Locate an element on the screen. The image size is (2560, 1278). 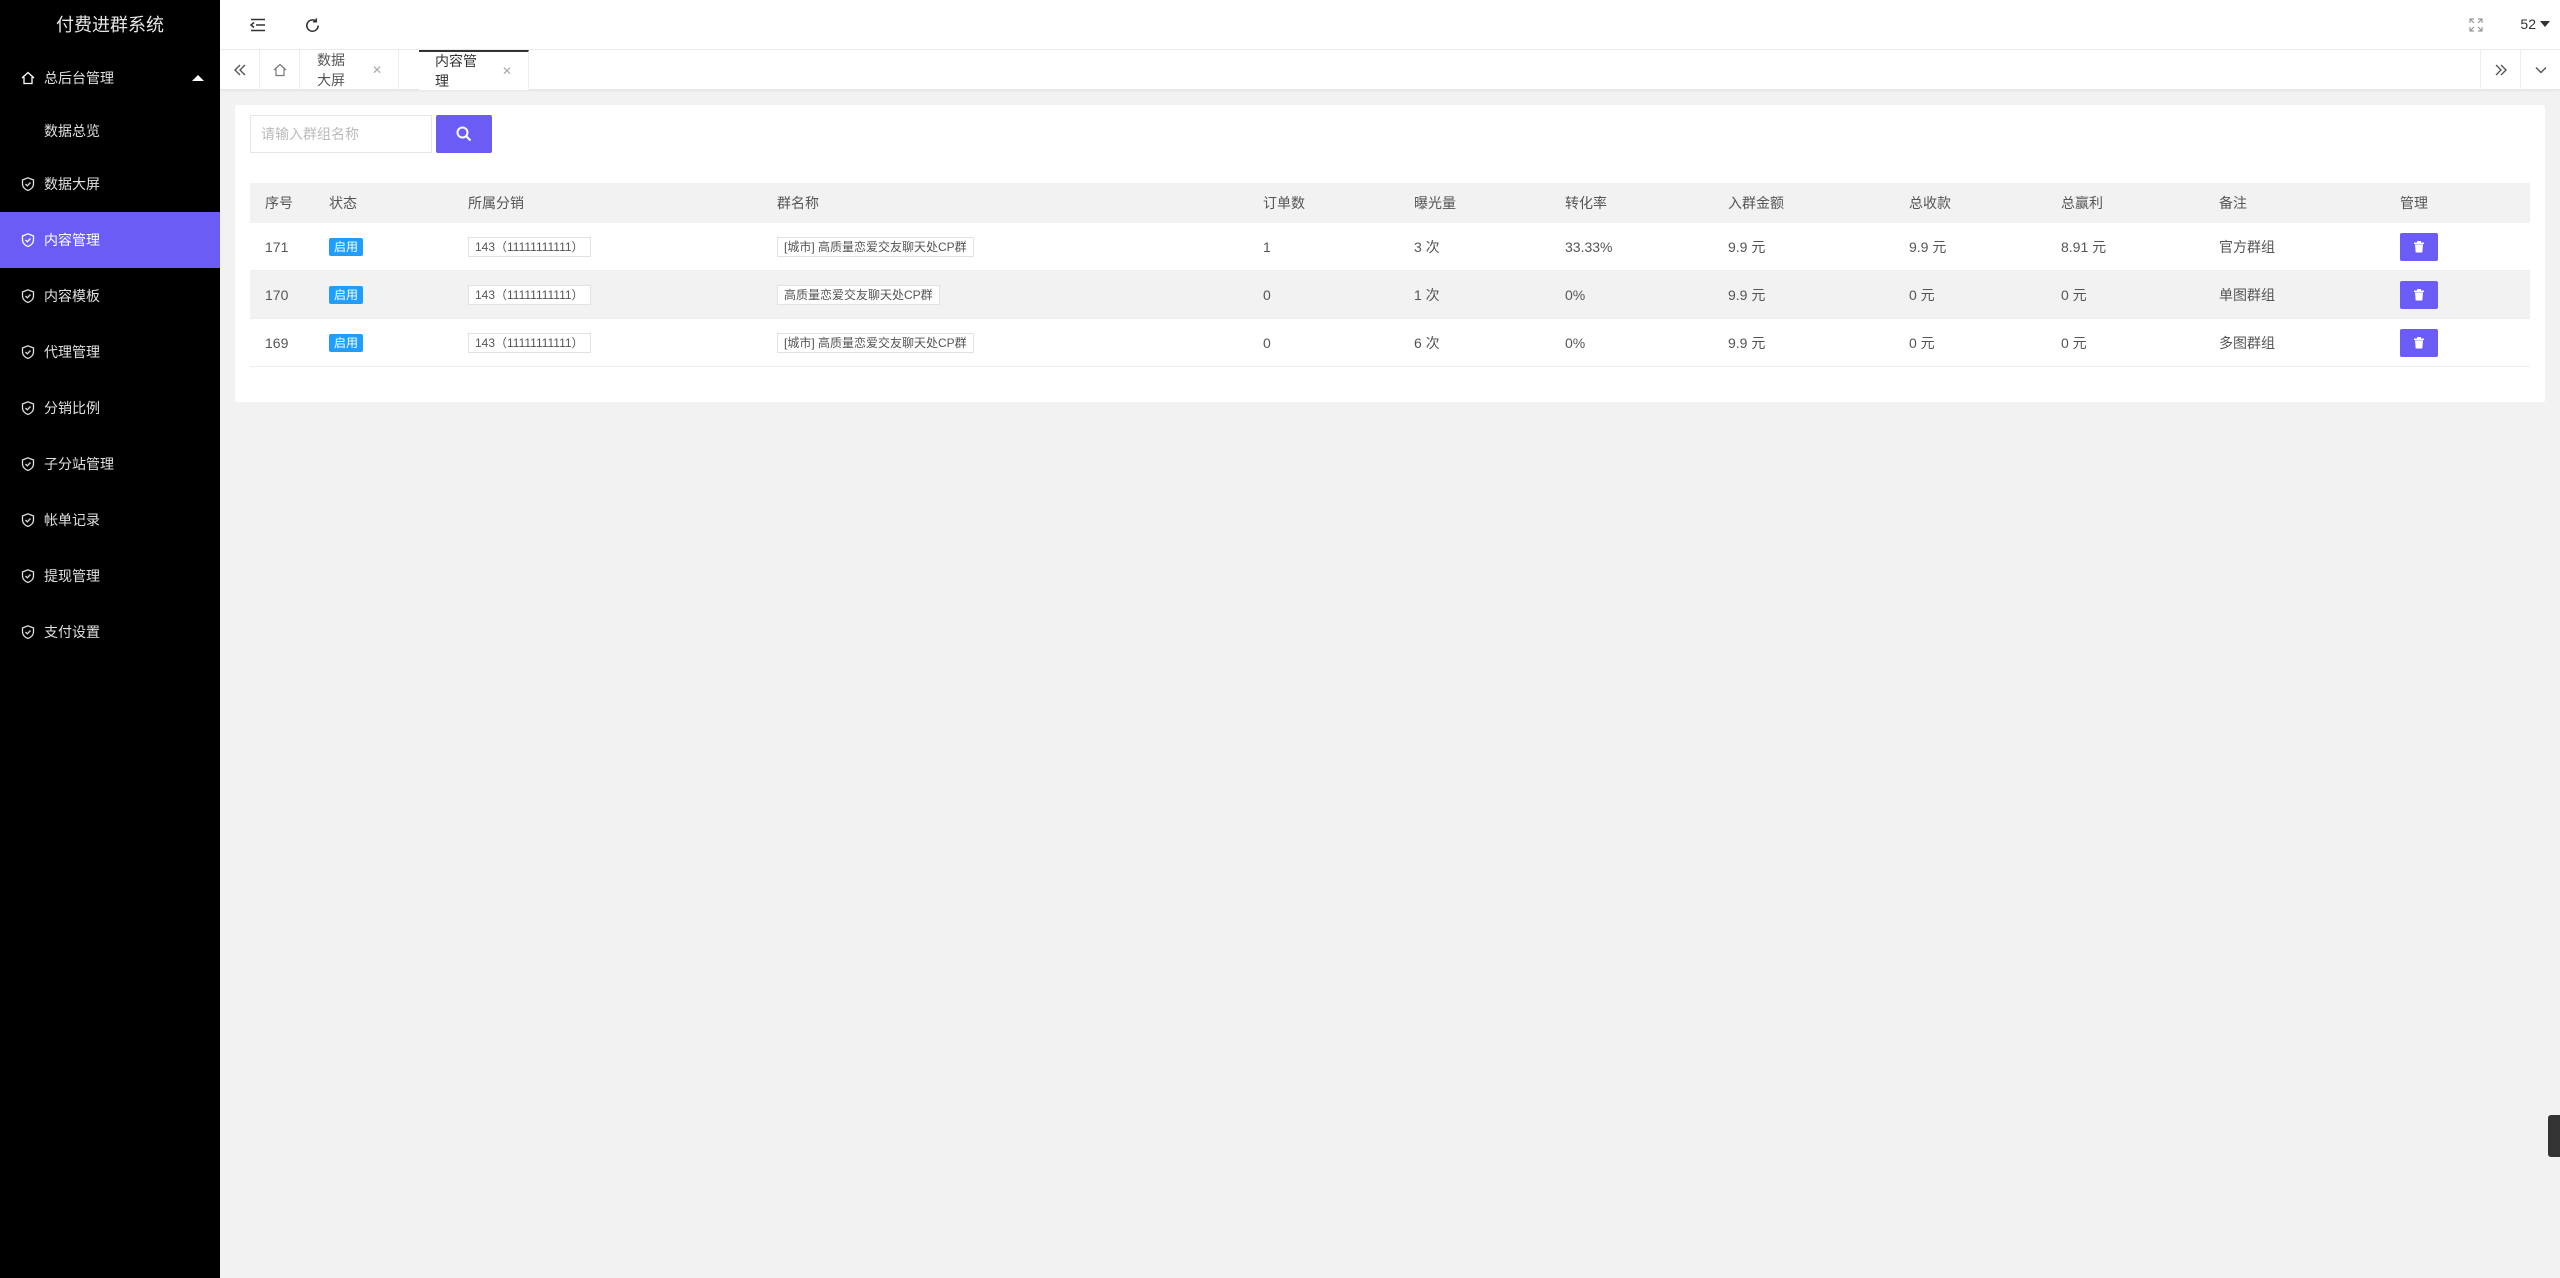
column-header: 总收款 is located at coordinates (1930, 203).